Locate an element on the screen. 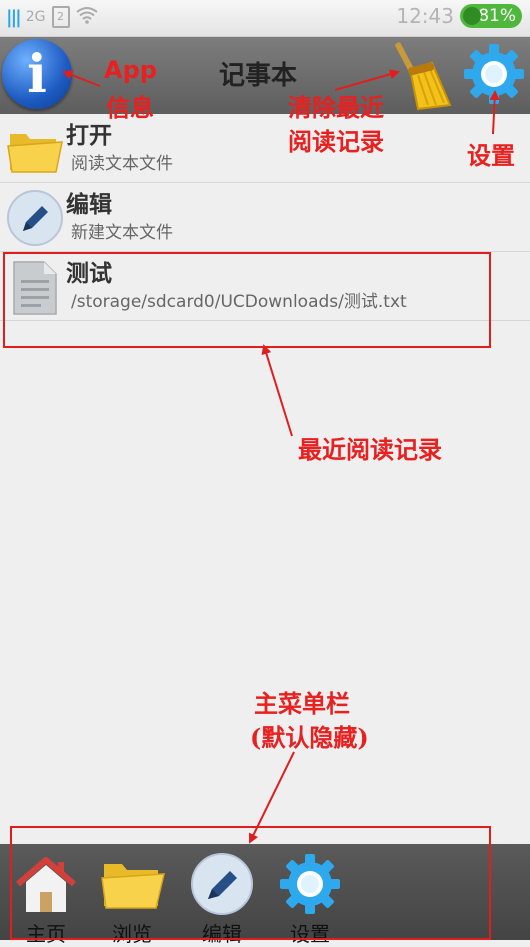  pencil-icon is located at coordinates (35, 218).